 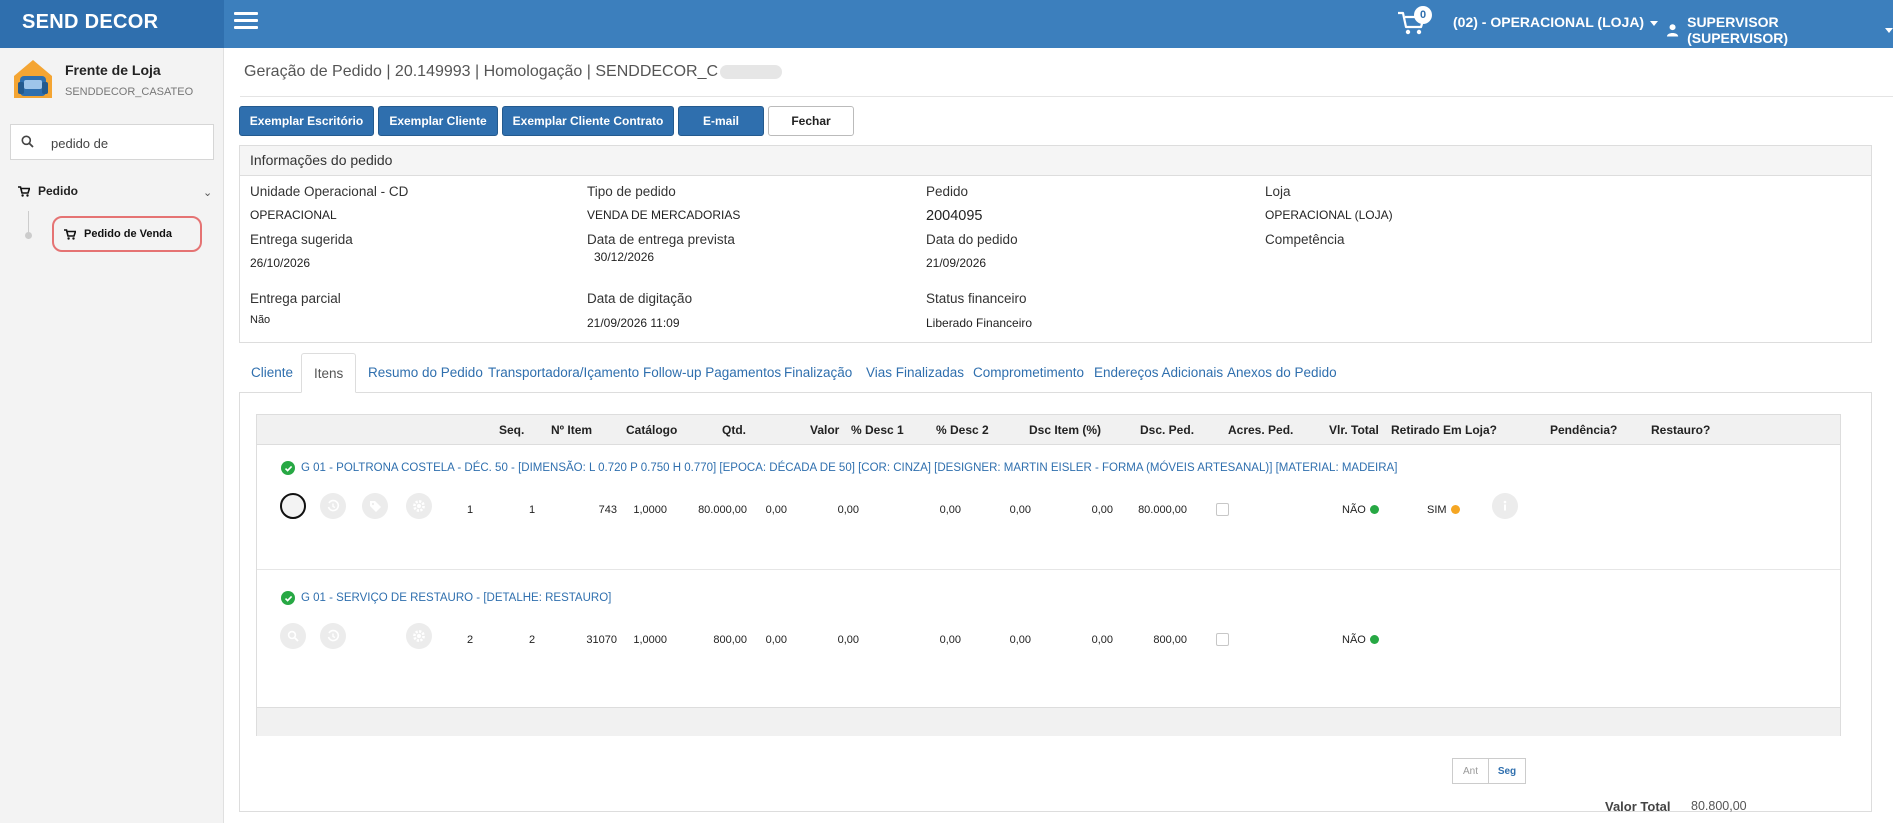 I want to click on tab-finalizacao: Finalização, so click(x=818, y=373).